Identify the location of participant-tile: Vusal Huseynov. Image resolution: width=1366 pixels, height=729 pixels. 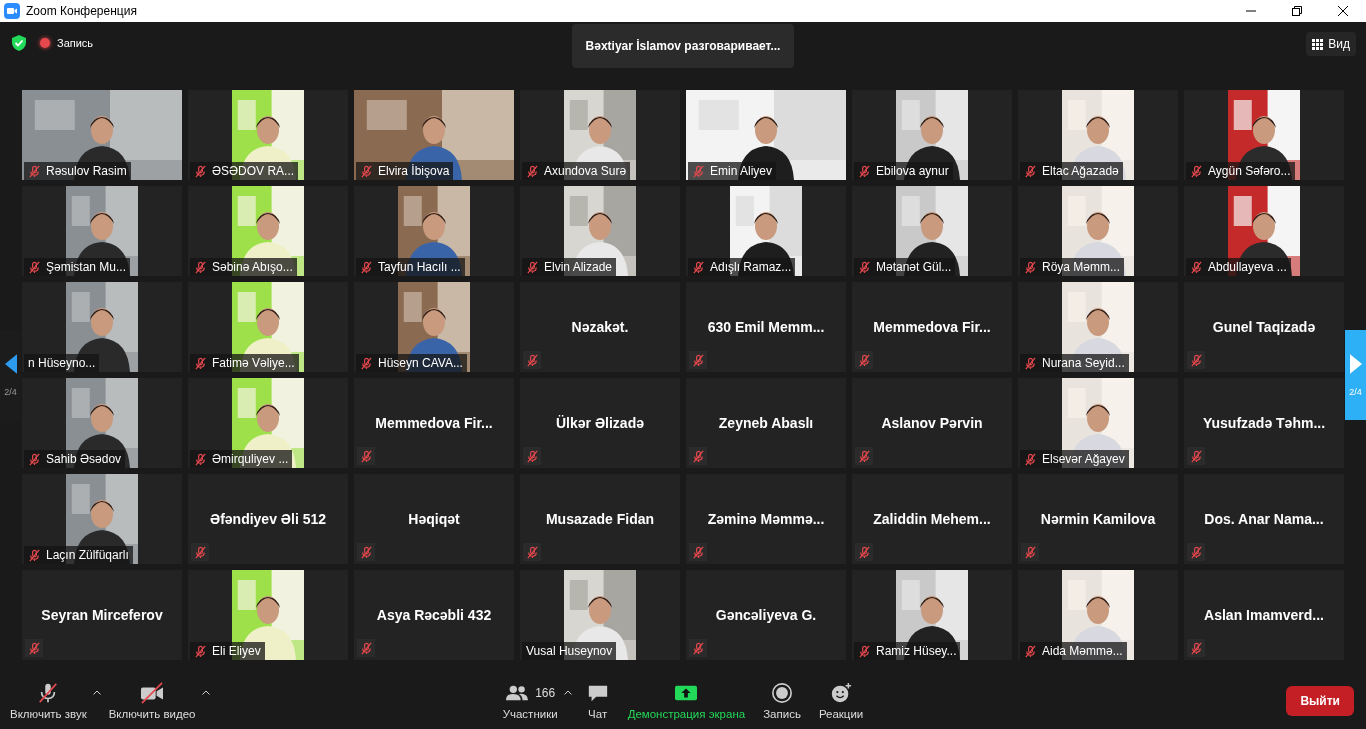
(600, 615).